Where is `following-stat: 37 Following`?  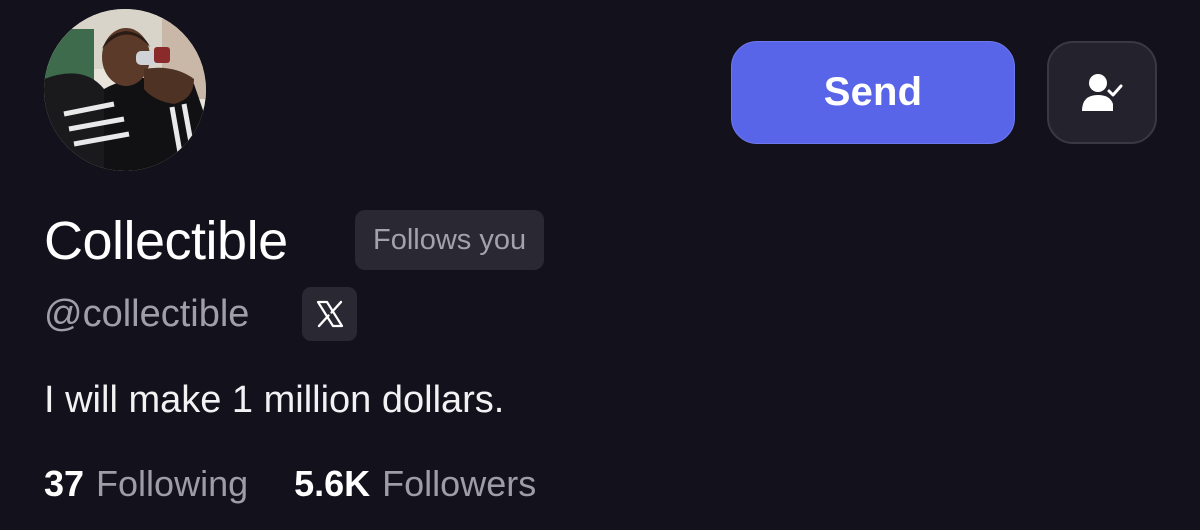 following-stat: 37 Following is located at coordinates (146, 484).